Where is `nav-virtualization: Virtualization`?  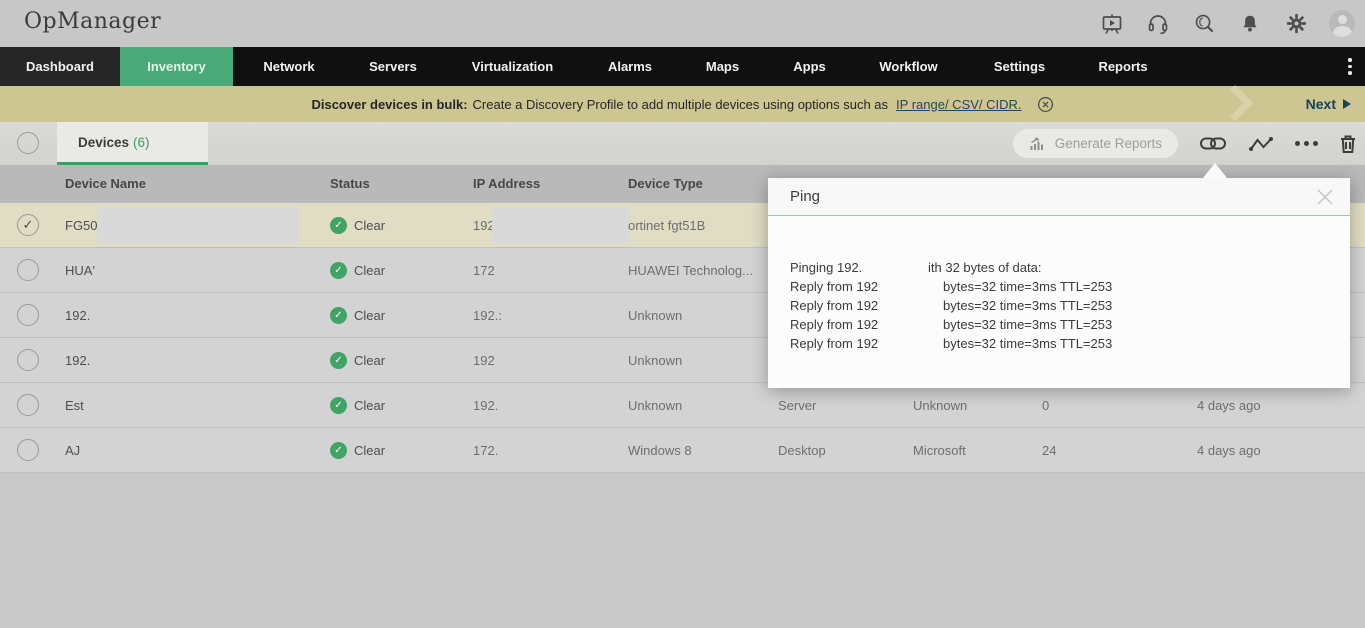
nav-virtualization: Virtualization is located at coordinates (512, 66).